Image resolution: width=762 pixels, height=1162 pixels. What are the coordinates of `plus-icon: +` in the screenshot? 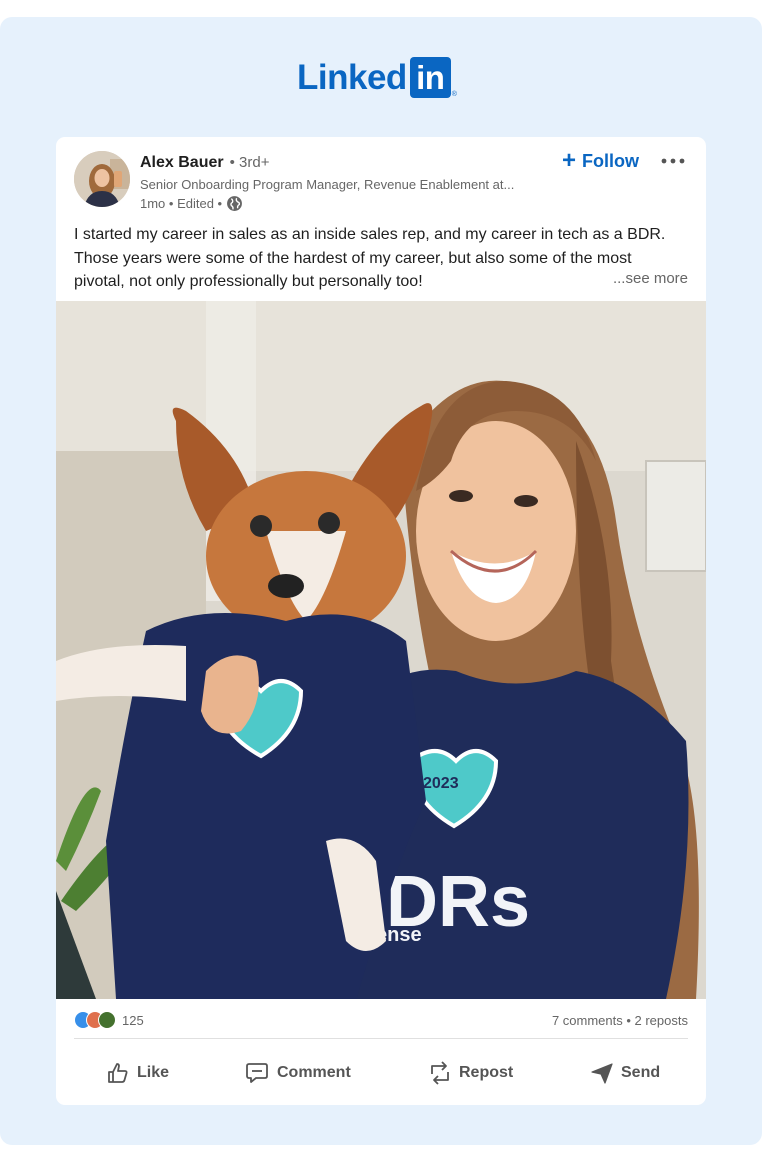 It's located at (569, 160).